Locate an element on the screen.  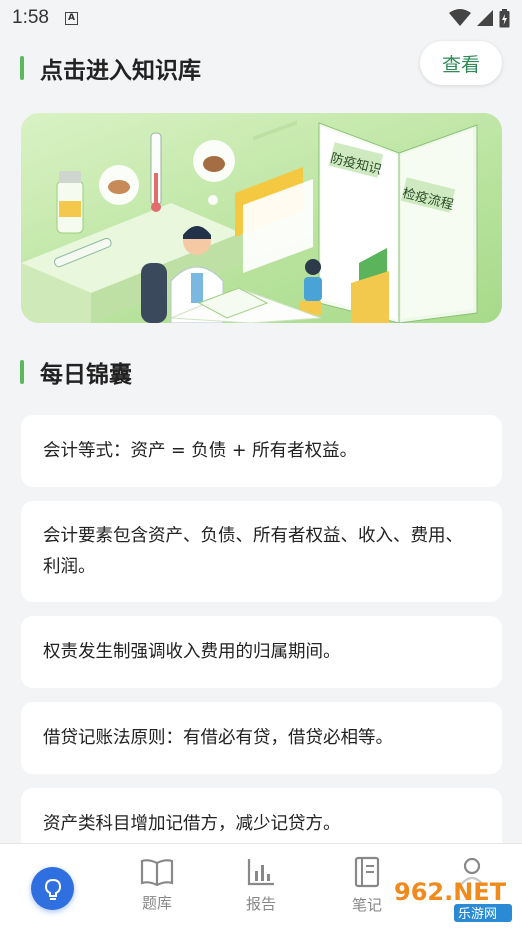
status-icons is located at coordinates (479, 18).